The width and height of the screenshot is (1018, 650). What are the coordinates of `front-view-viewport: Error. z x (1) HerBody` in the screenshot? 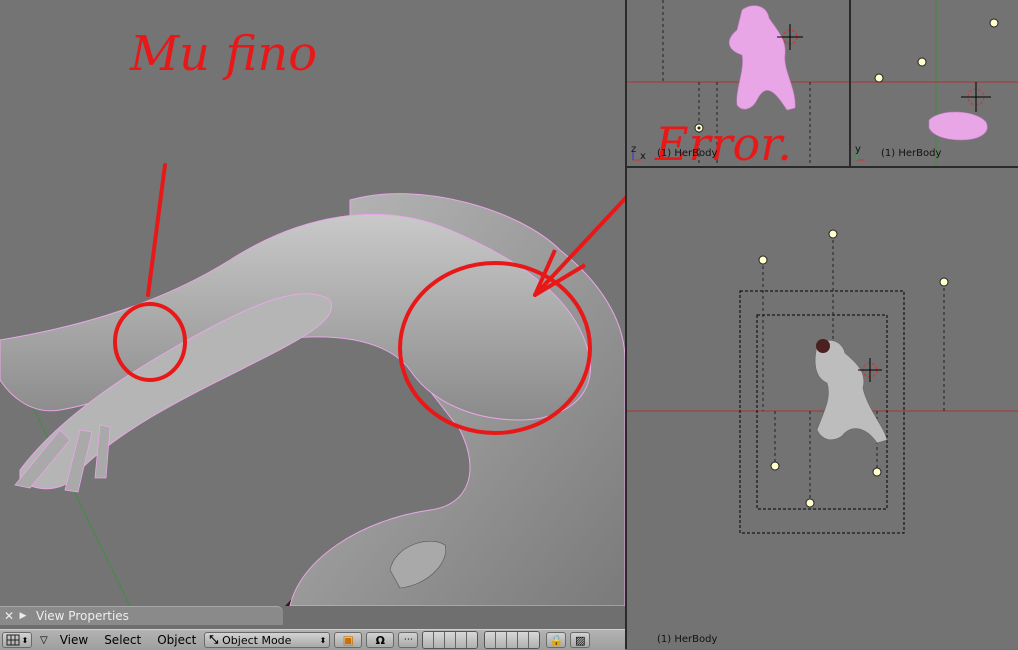 It's located at (738, 83).